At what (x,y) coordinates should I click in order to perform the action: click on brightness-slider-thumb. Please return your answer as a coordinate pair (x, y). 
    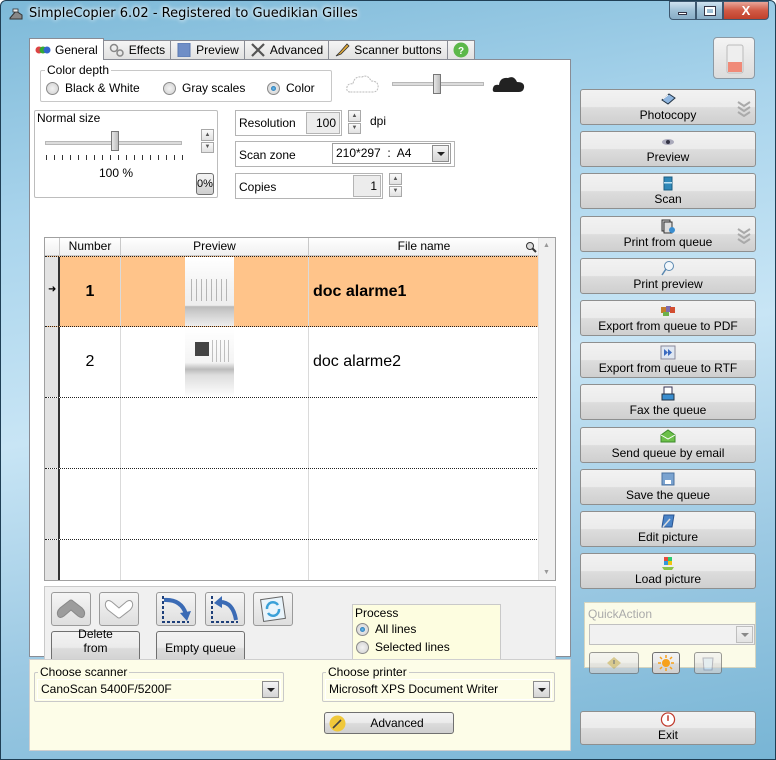
    Looking at the image, I should click on (437, 84).